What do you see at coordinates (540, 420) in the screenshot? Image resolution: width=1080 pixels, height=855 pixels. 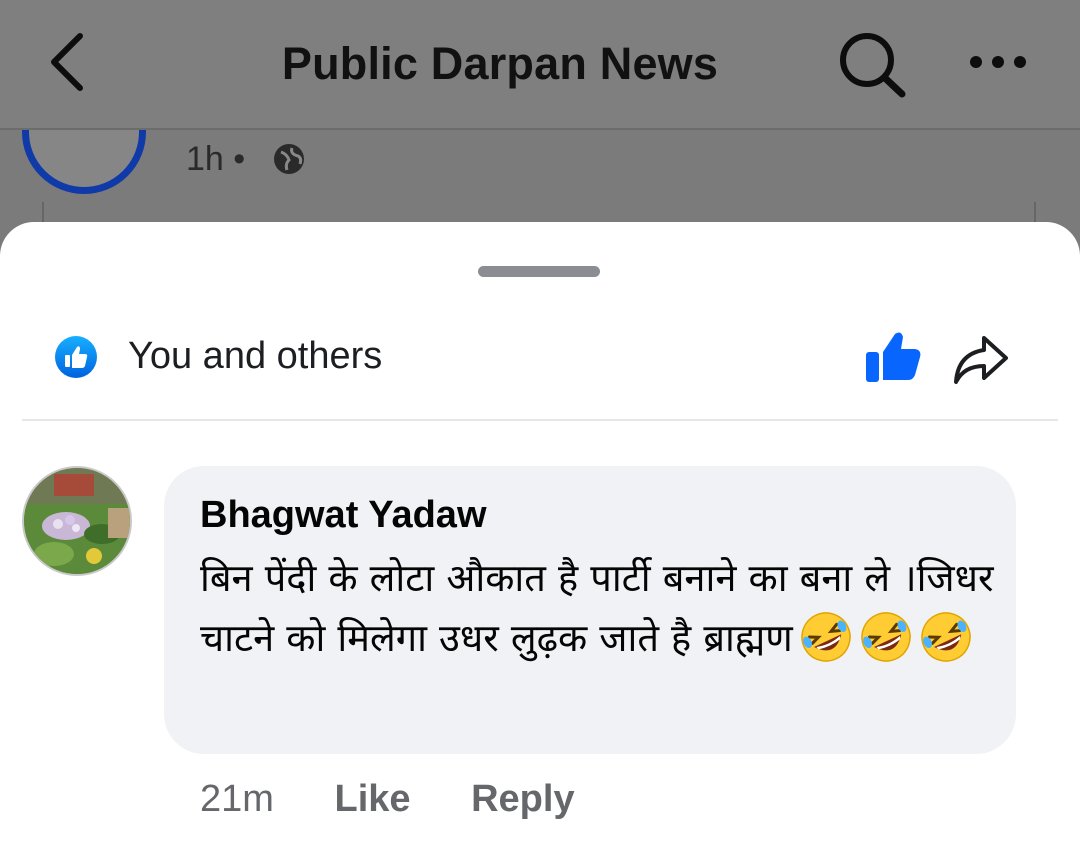 I see `divider` at bounding box center [540, 420].